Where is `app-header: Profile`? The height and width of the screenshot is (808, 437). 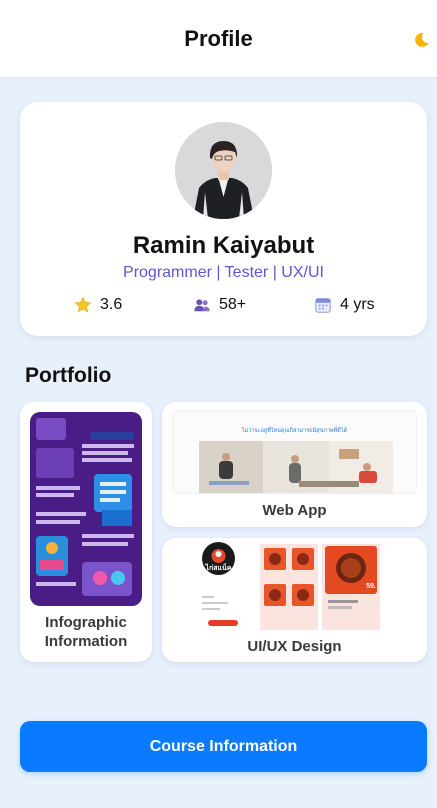
app-header: Profile is located at coordinates (218, 39).